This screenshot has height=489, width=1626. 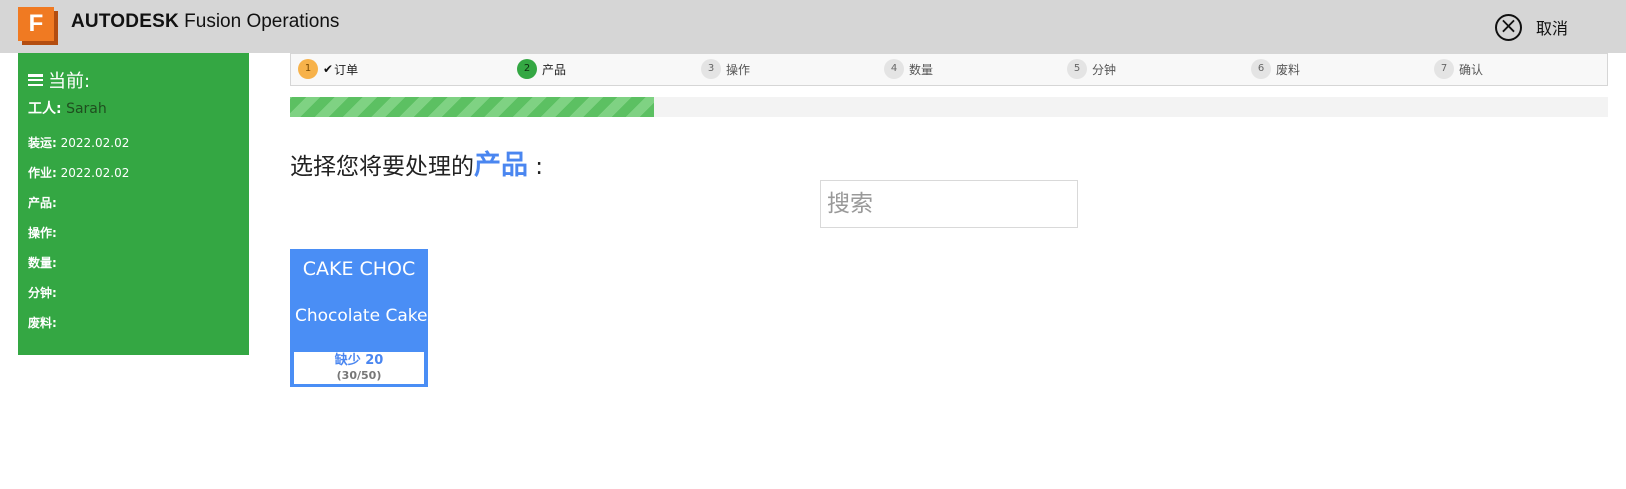 I want to click on step-product: 2 产品, so click(x=541, y=69).